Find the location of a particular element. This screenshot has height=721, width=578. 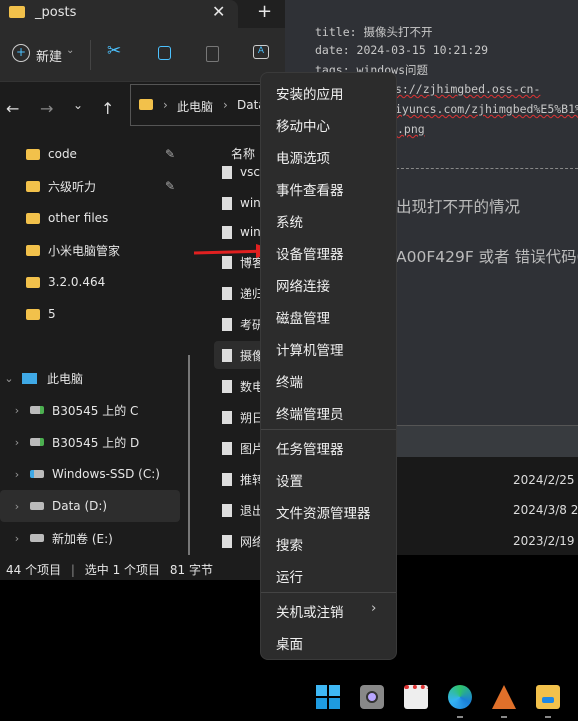

tab-bar: _posts ✕ + is located at coordinates (142, 14).